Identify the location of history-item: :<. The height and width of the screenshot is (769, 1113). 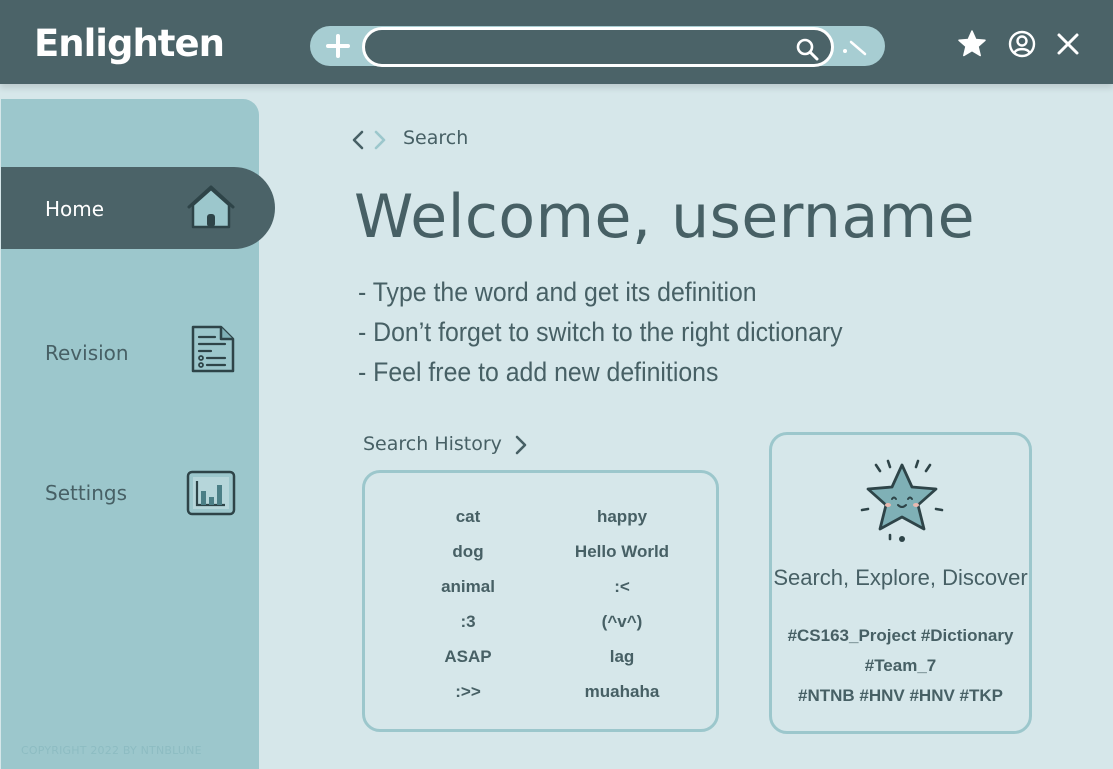
(622, 594).